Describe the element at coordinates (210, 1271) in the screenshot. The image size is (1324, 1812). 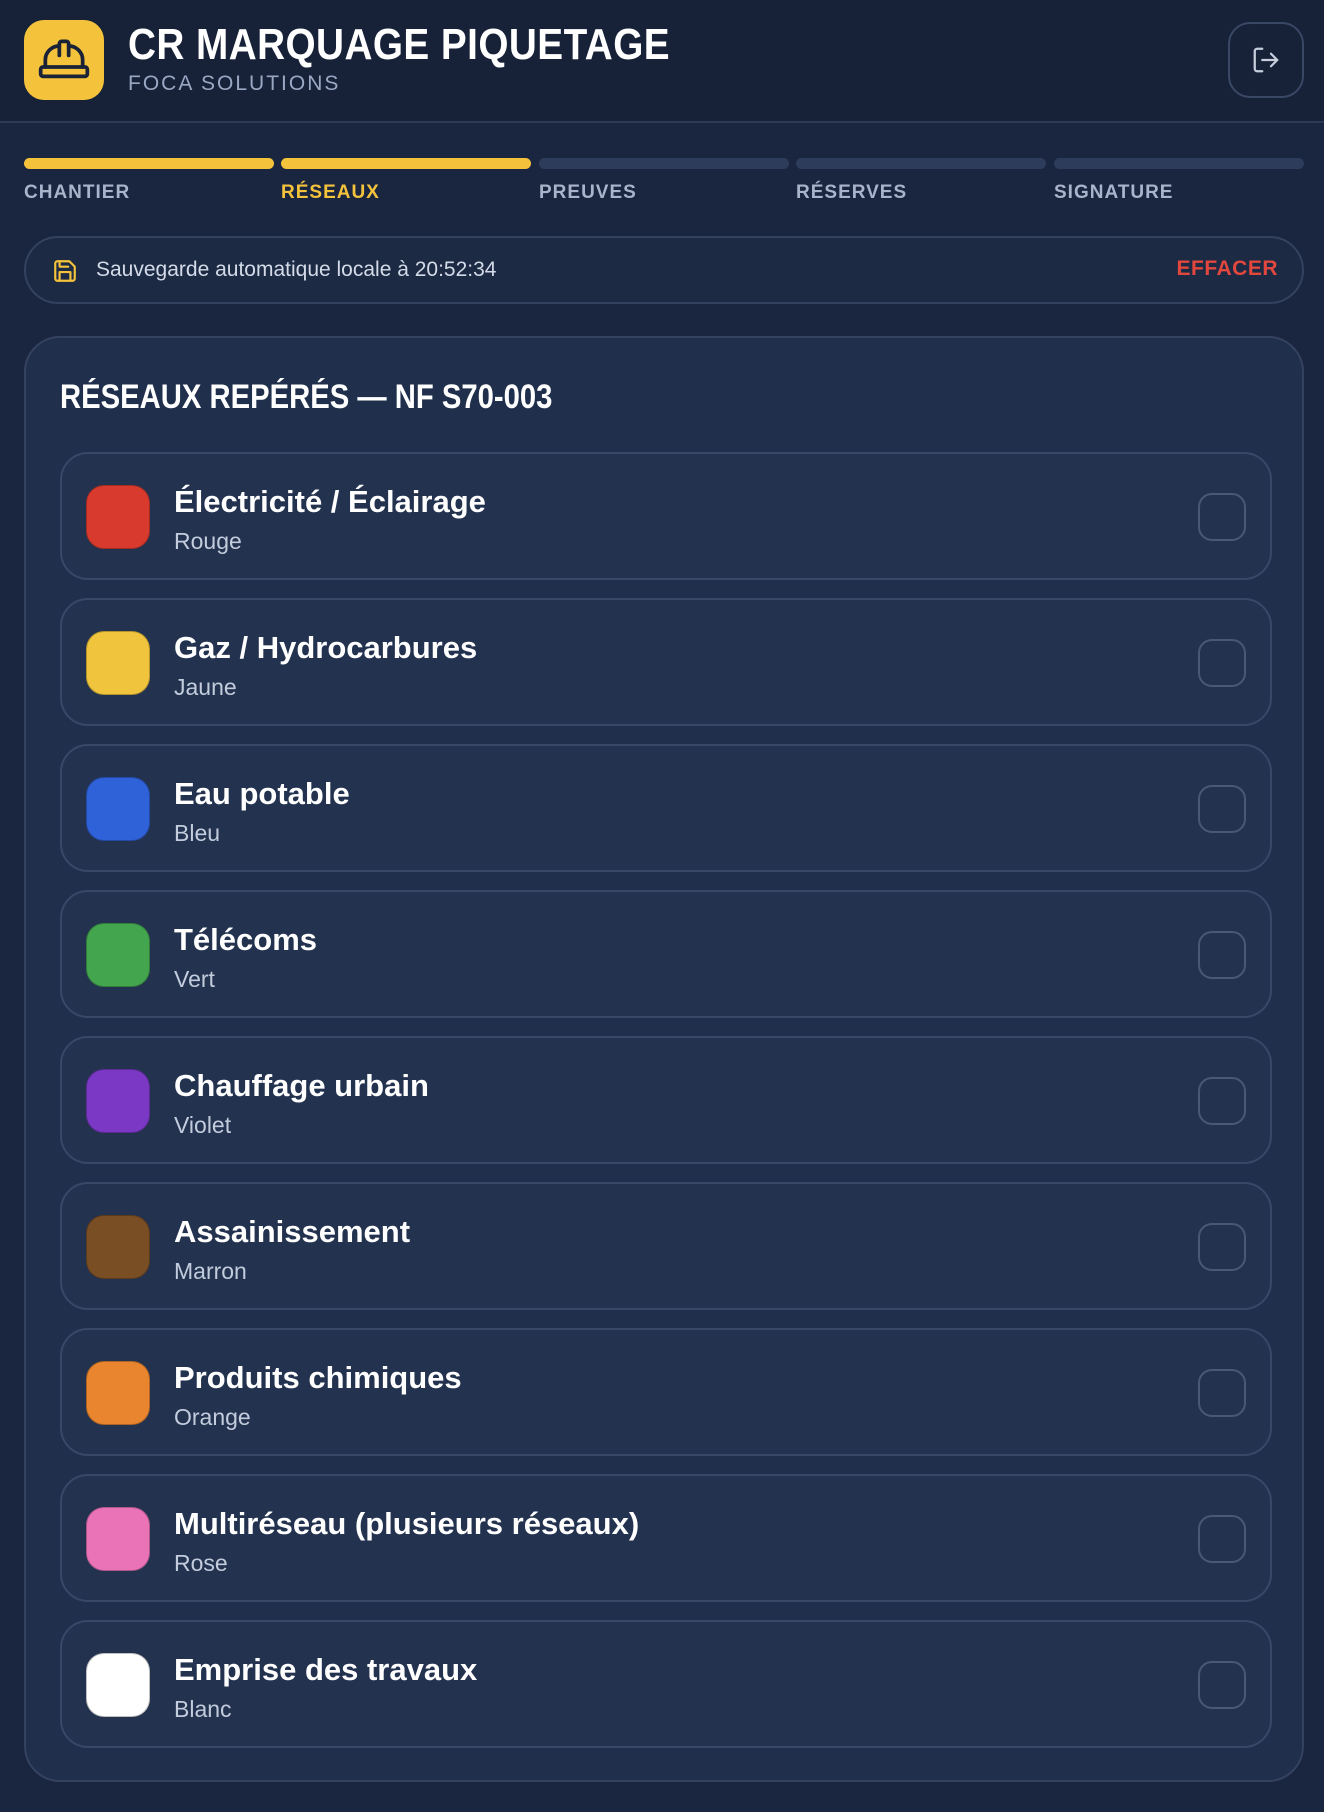
I see `network-color-label: Marron` at that location.